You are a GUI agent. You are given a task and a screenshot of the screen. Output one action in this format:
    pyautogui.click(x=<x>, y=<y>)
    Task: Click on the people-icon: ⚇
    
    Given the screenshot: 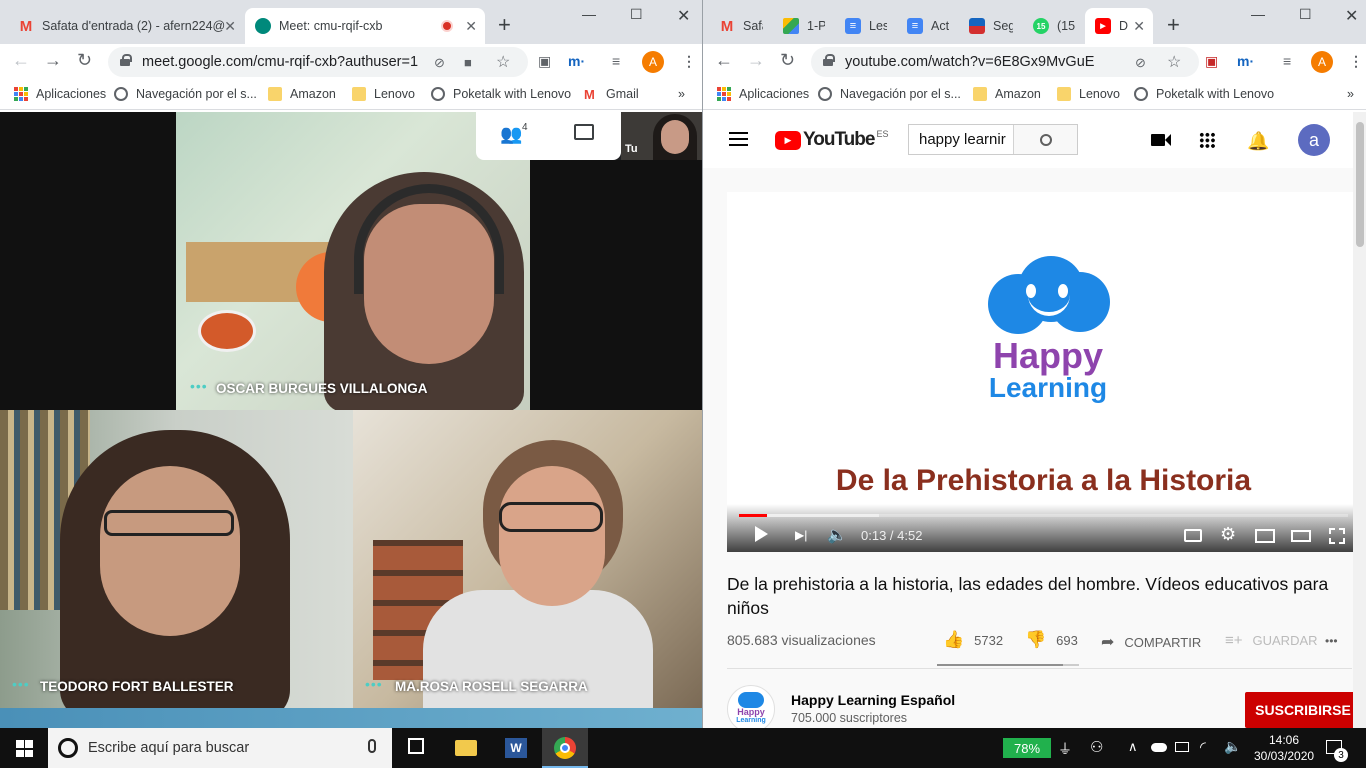 What is the action you would take?
    pyautogui.click(x=1096, y=747)
    